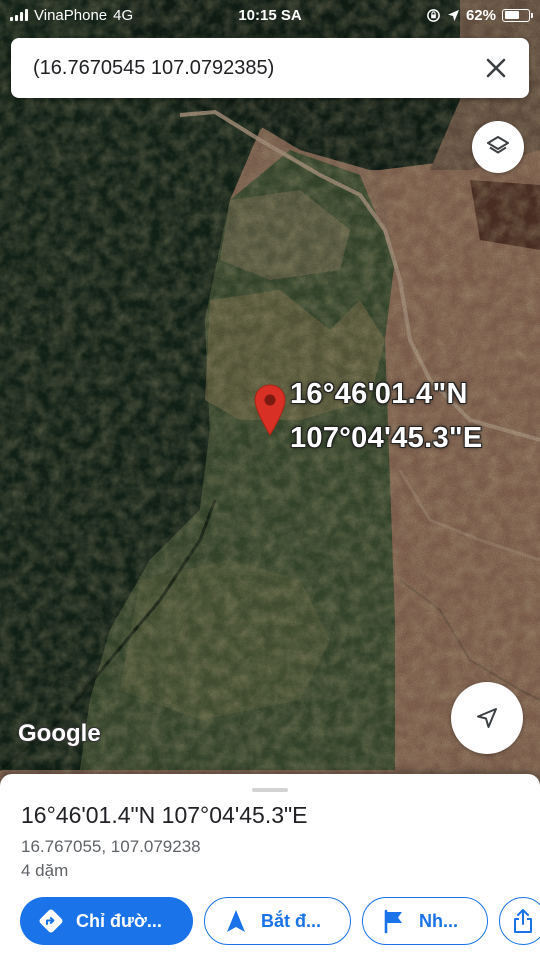  Describe the element at coordinates (379, 394) in the screenshot. I see `pin-label-latitude: 16°46'01.4"N` at that location.